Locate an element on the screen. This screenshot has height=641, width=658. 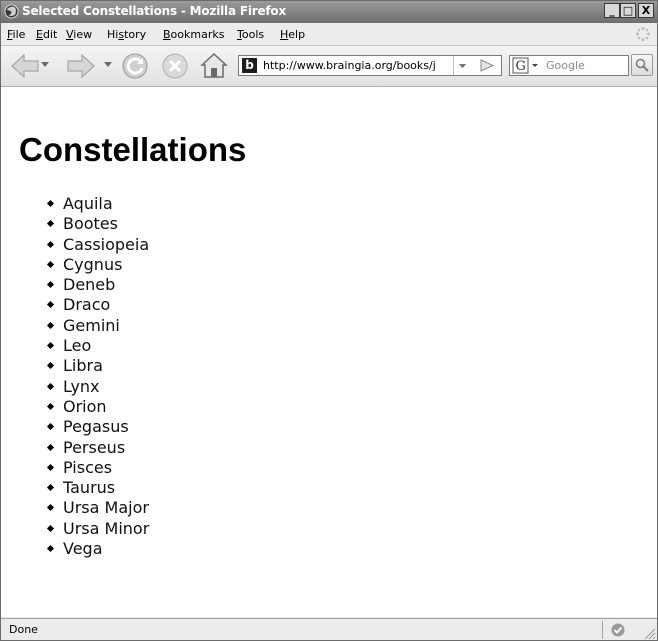
url-text: http://www.braingia.org/books/j is located at coordinates (356, 65).